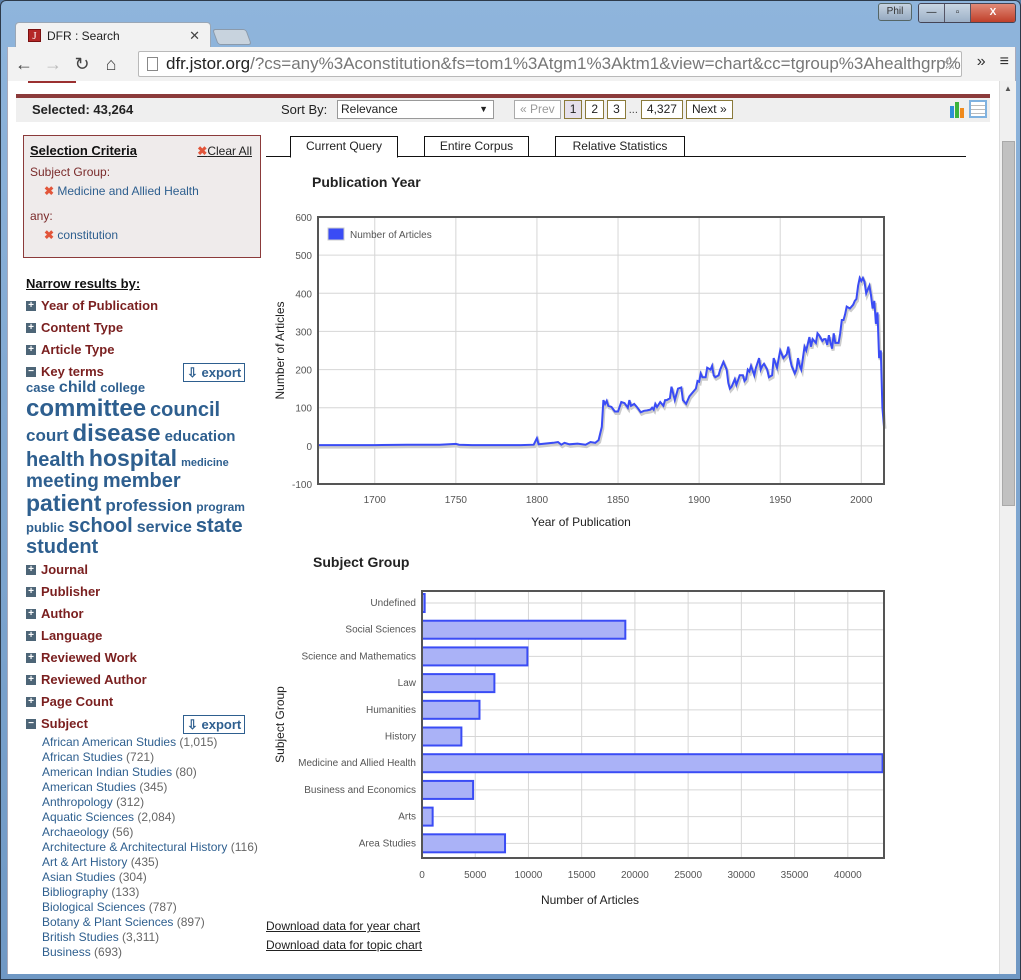  I want to click on page-3-button: 3, so click(616, 109).